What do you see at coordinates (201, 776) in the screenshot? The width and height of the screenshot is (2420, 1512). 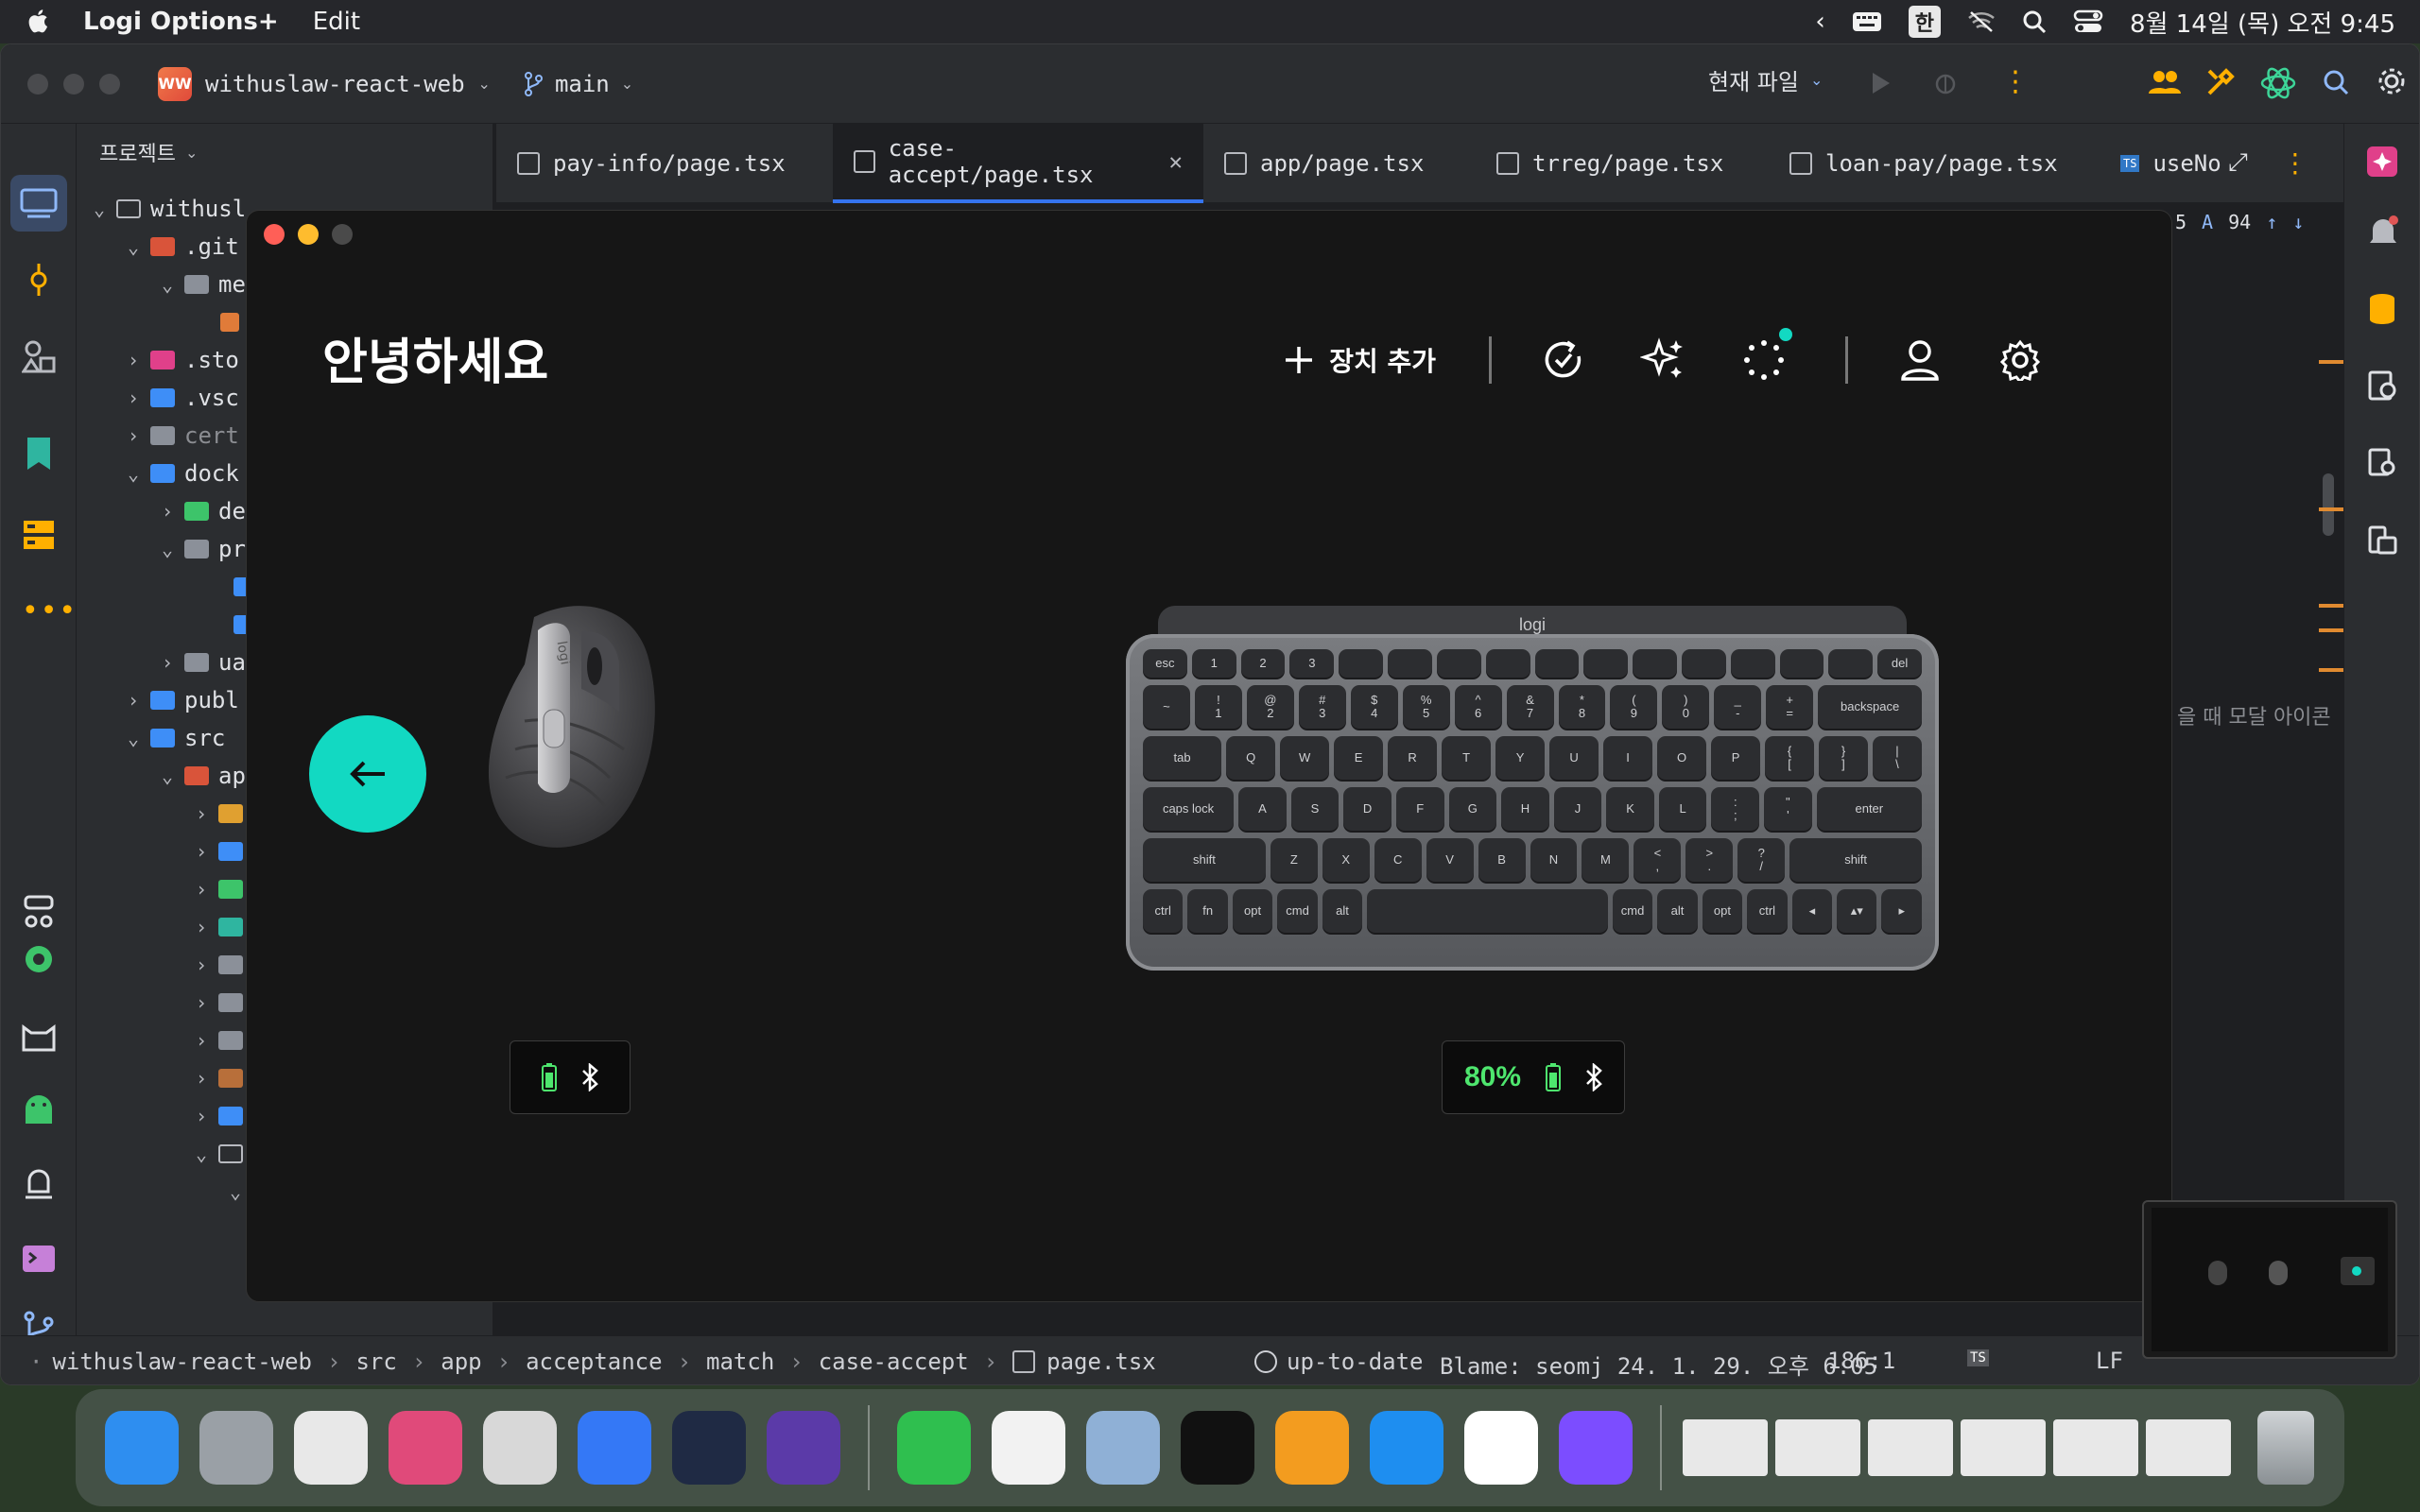 I see `tree-item-ap: ⌄ ap` at bounding box center [201, 776].